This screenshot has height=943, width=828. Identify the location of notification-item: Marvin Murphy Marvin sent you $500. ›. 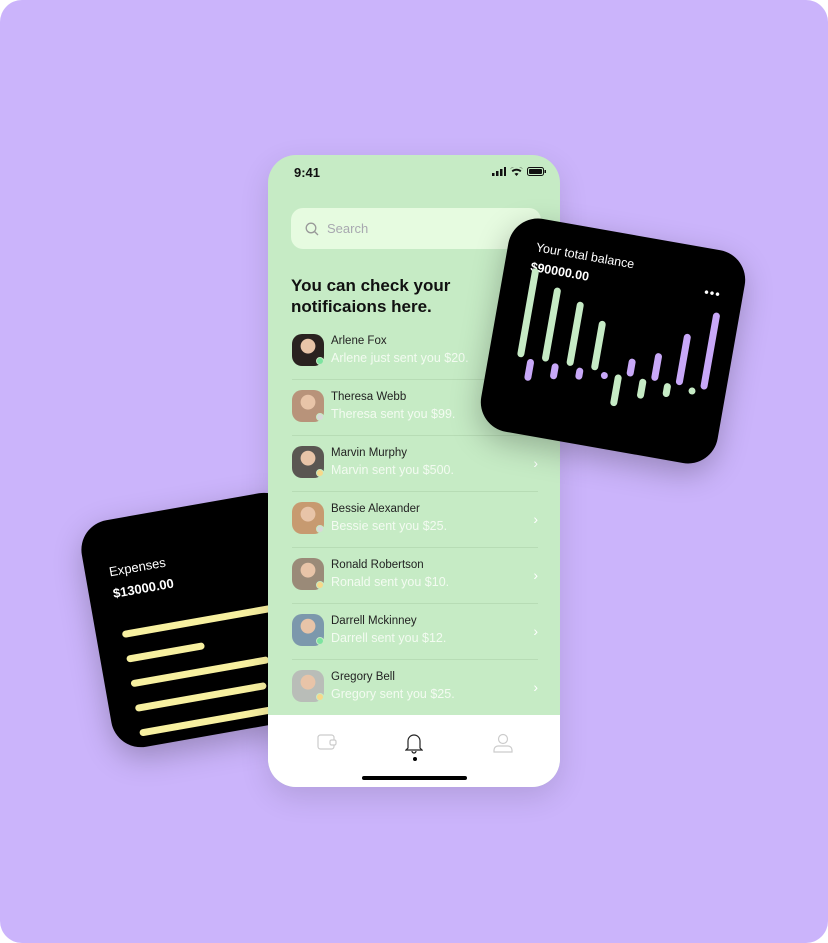
(415, 474).